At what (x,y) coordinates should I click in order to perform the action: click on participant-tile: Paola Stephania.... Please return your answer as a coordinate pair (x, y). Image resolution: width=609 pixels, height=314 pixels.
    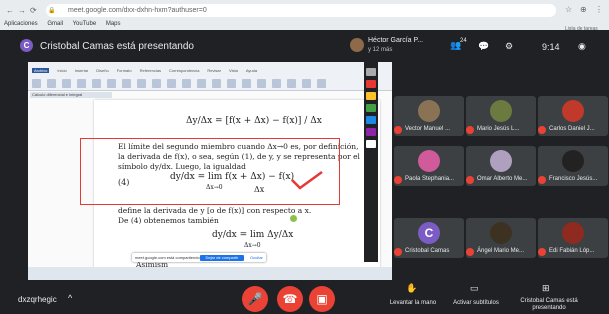
    Looking at the image, I should click on (429, 166).